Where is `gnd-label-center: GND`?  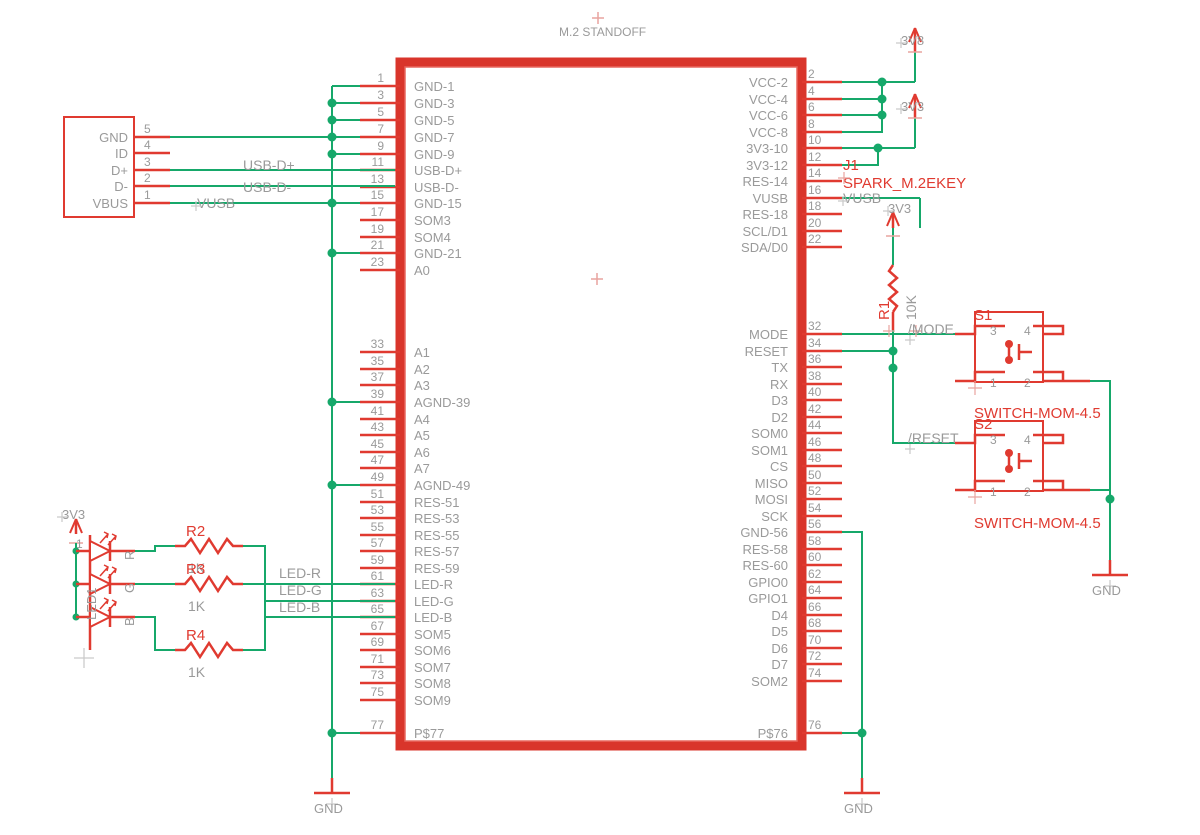
gnd-label-center: GND is located at coordinates (858, 808).